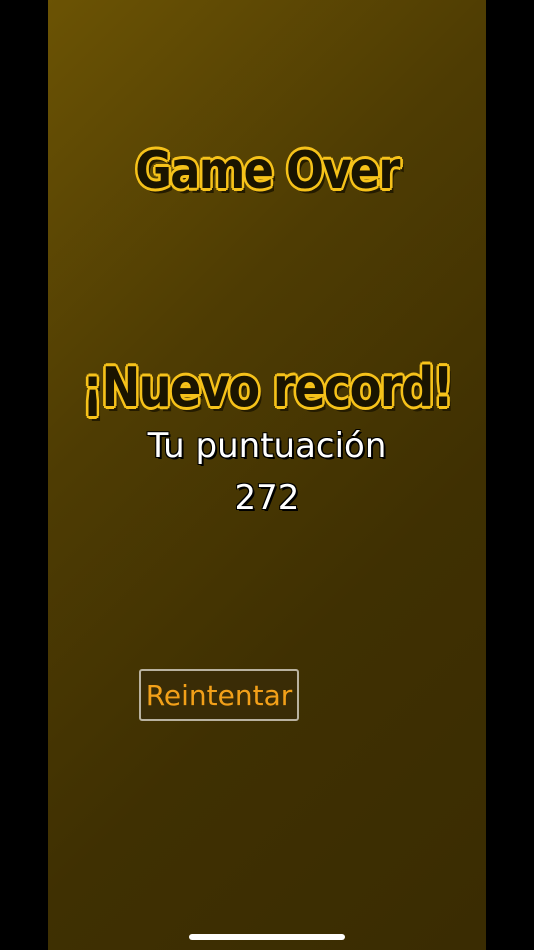  Describe the element at coordinates (267, 937) in the screenshot. I see `home-indicator` at that location.